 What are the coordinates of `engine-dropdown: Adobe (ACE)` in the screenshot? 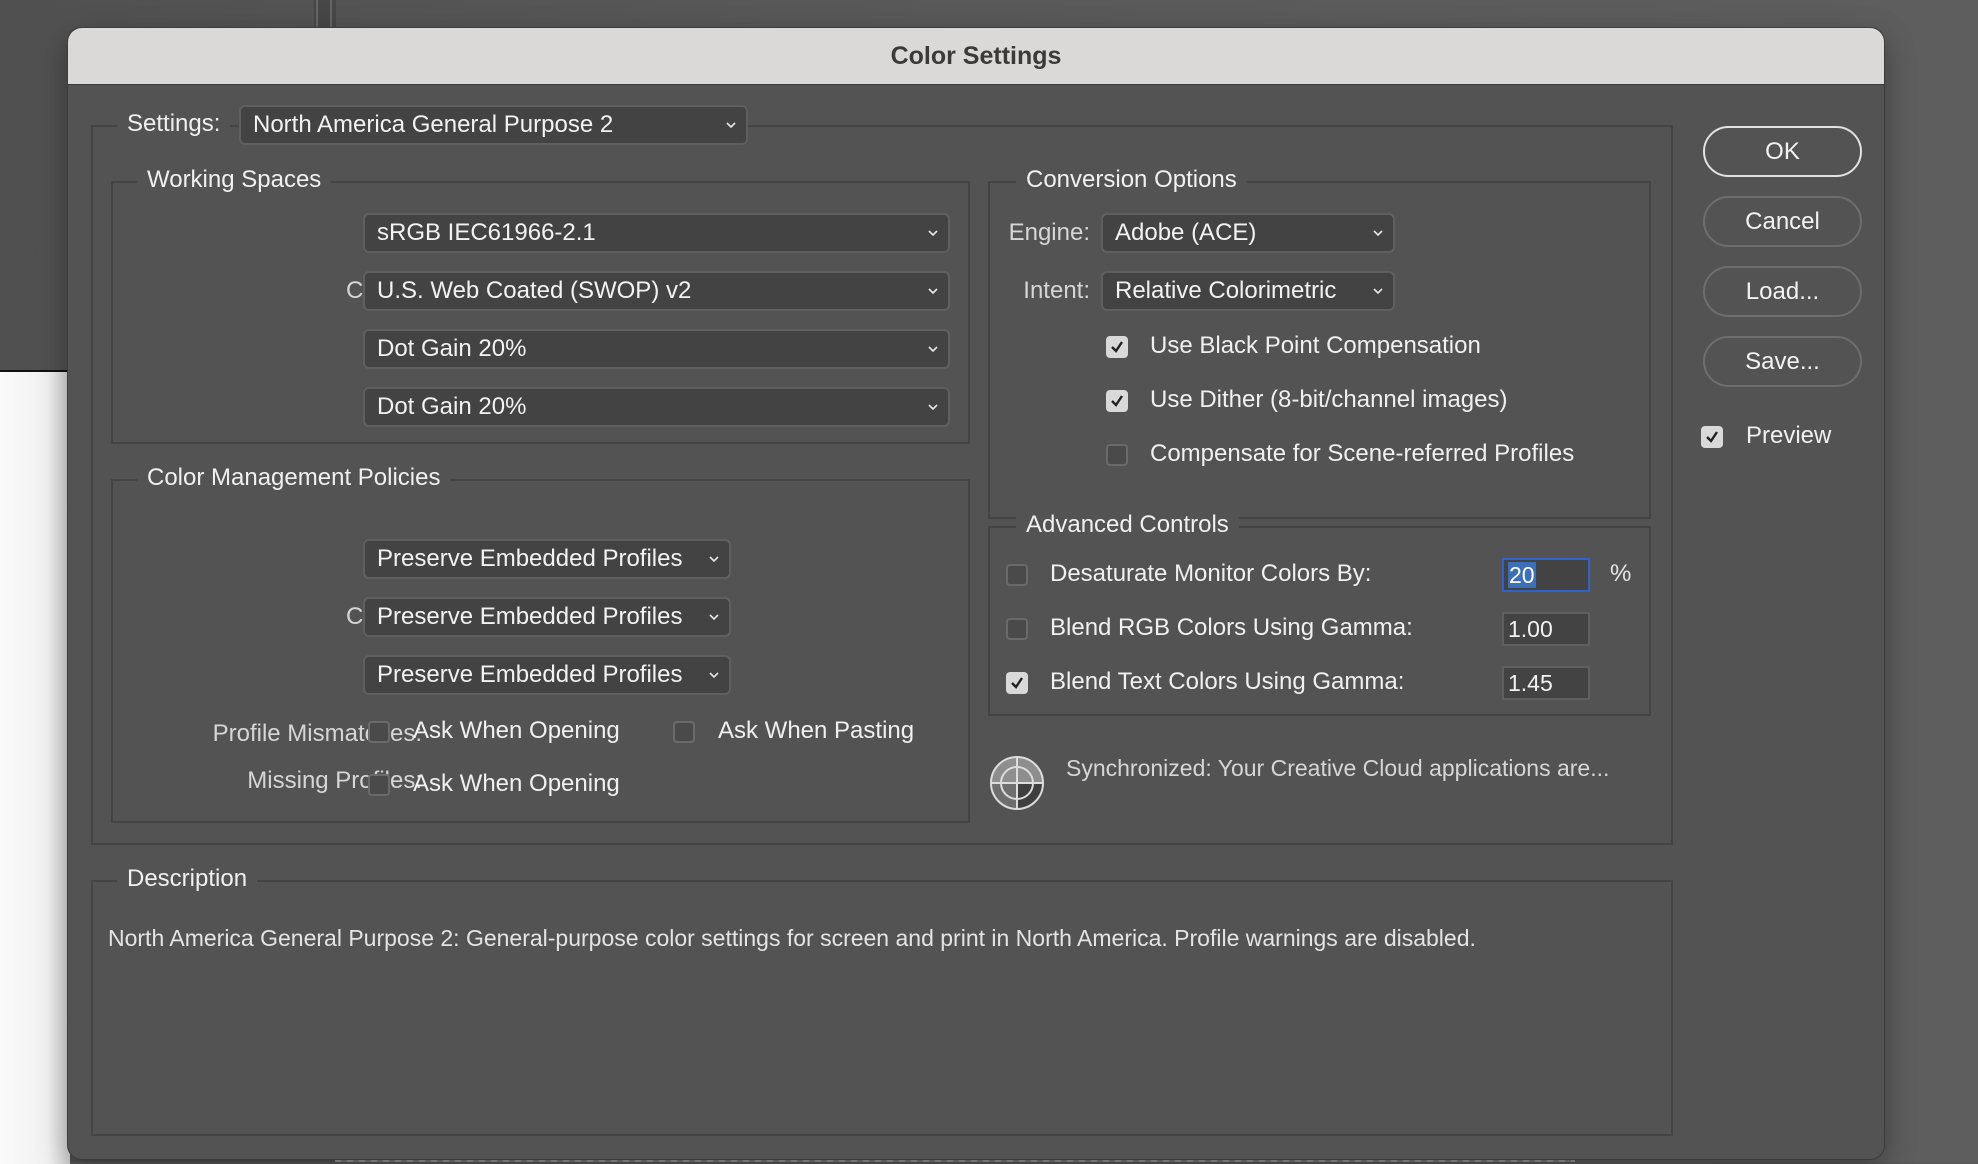 It's located at (1248, 233).